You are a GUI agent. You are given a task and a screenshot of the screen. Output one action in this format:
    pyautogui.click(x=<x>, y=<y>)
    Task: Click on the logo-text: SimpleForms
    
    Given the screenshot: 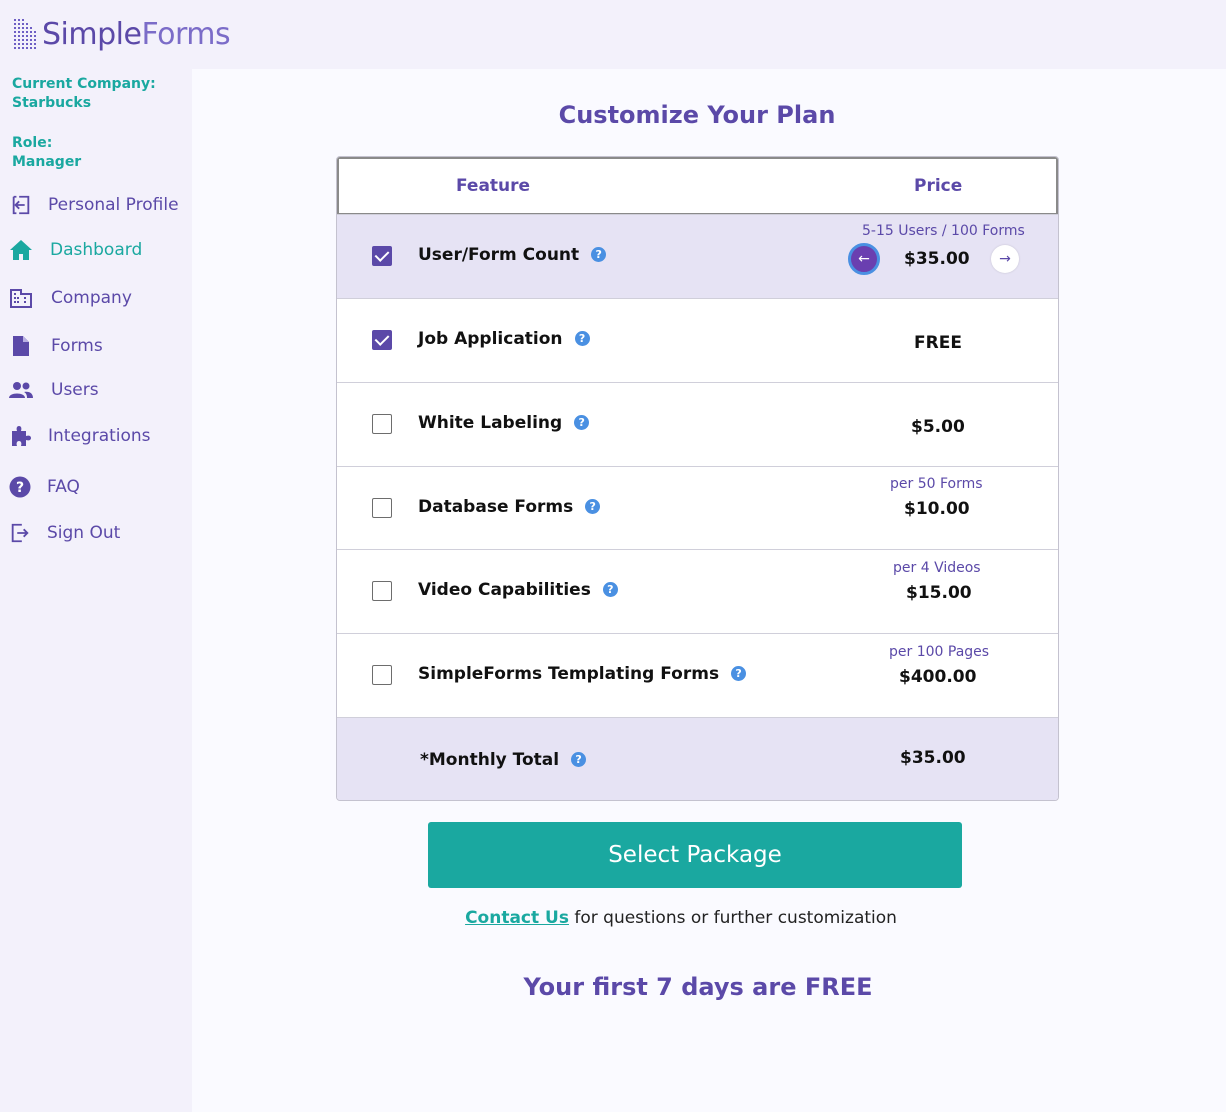 What is the action you would take?
    pyautogui.click(x=136, y=34)
    